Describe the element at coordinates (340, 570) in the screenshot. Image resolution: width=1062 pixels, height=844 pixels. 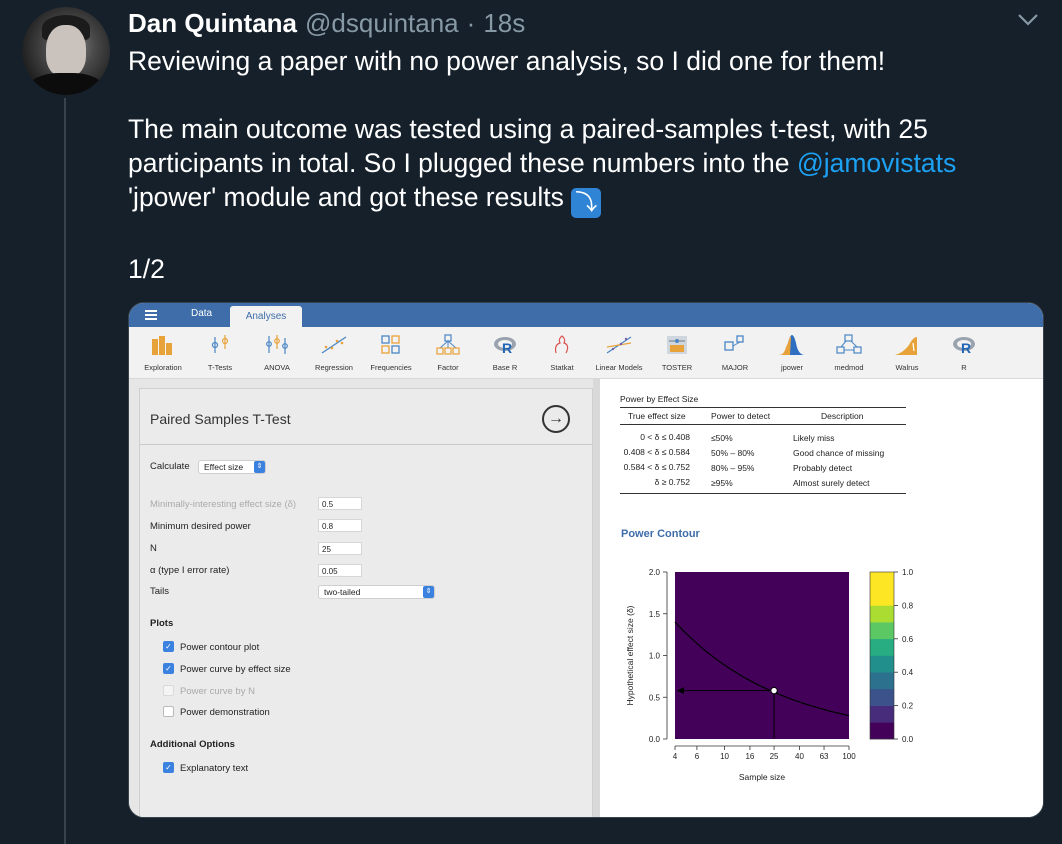
I see `alpha-input: 0.05` at that location.